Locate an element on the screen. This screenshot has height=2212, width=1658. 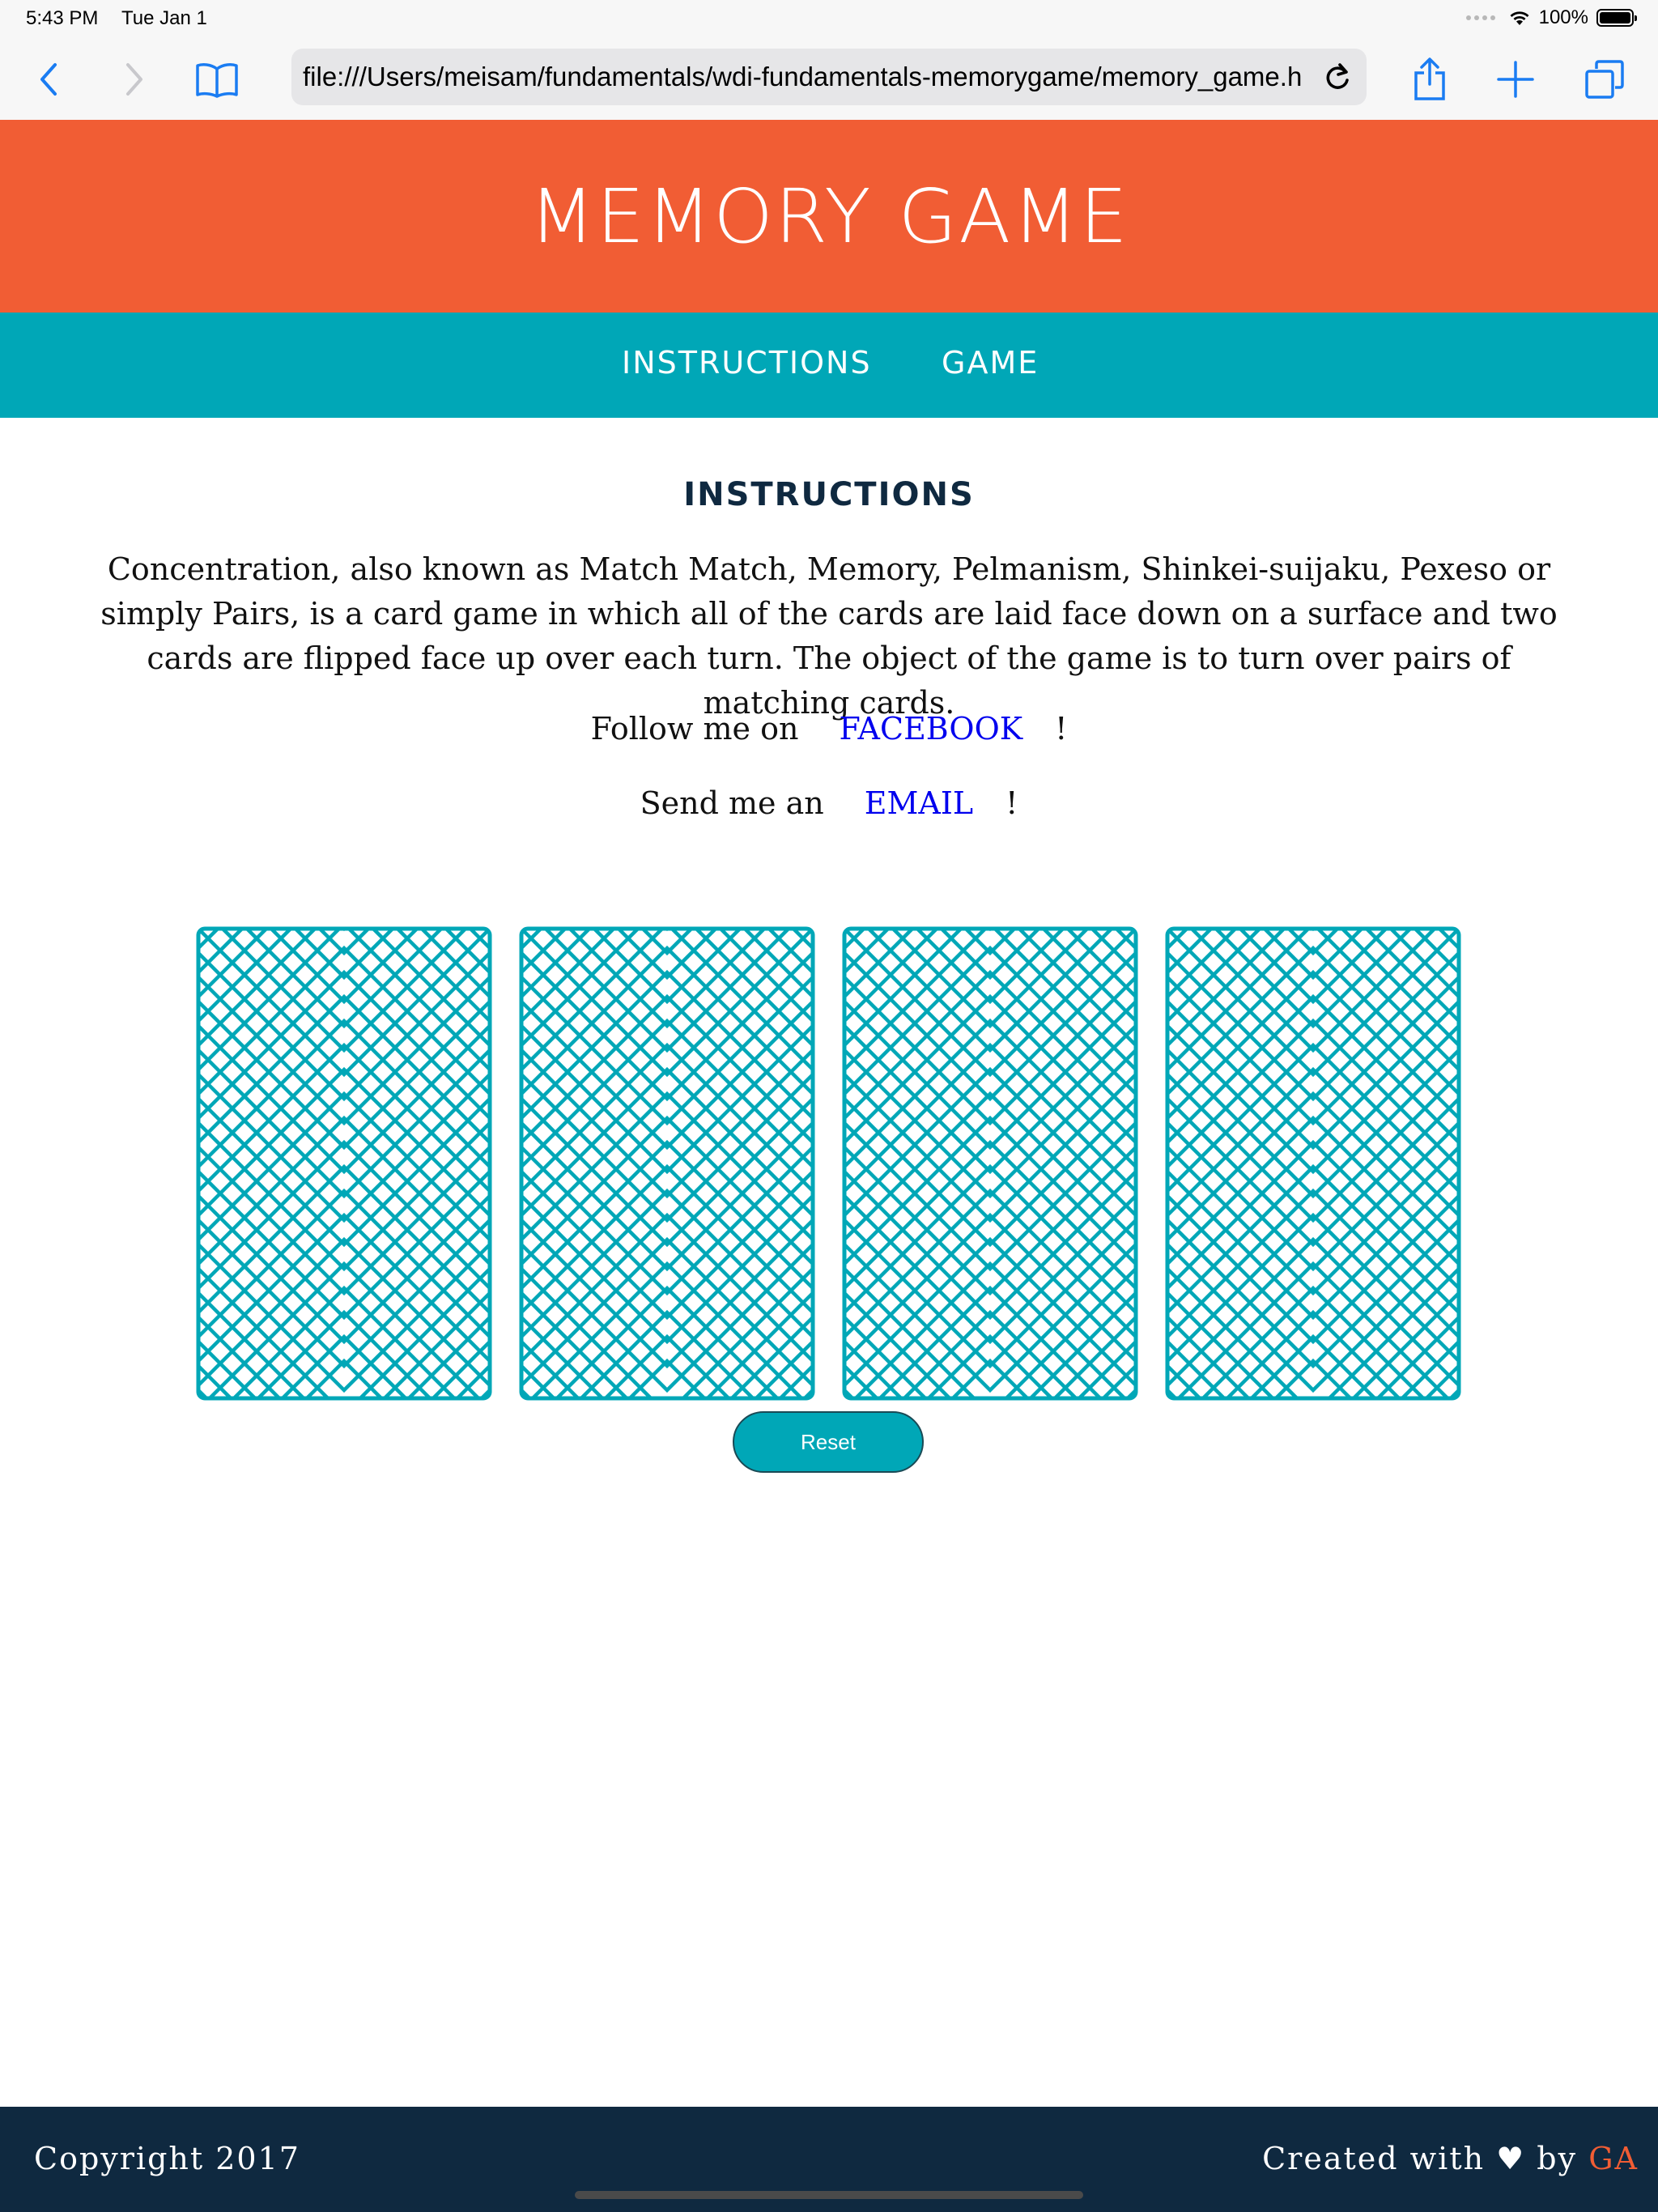
follow-line: Follow me on FACEBOOK! is located at coordinates (829, 729).